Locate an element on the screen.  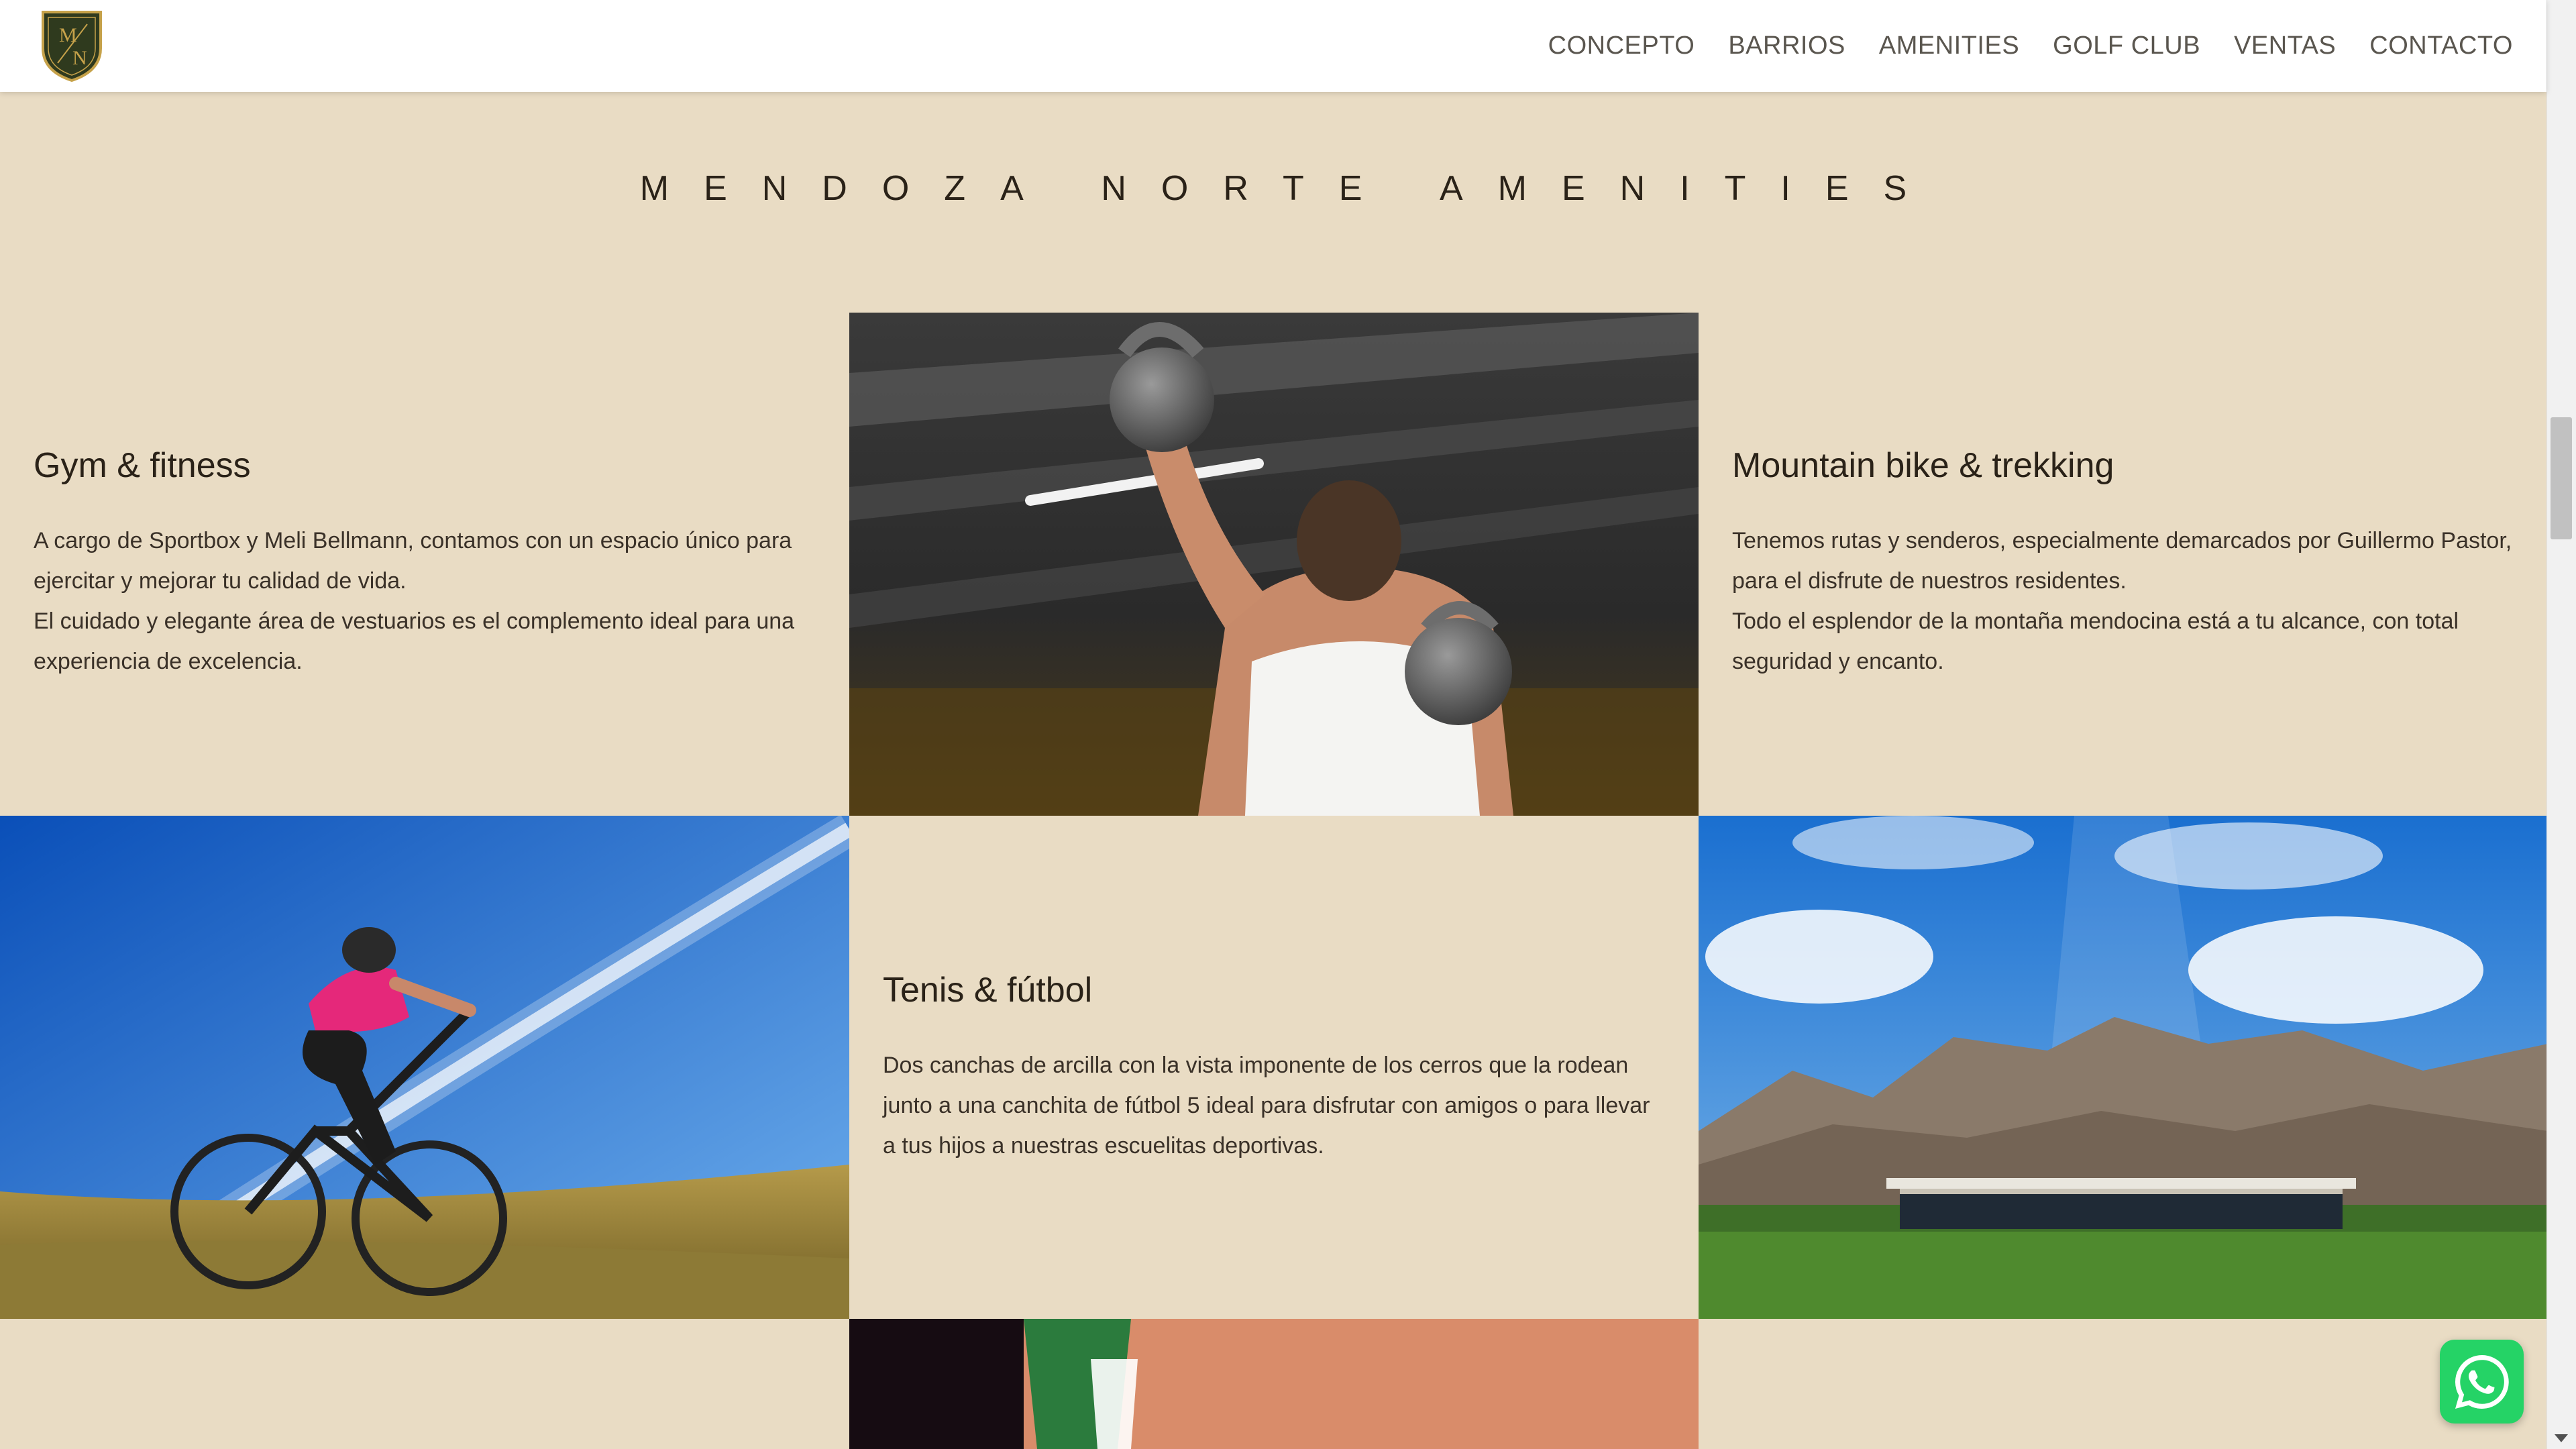
nav-ventas: VENTAS is located at coordinates (2285, 46).